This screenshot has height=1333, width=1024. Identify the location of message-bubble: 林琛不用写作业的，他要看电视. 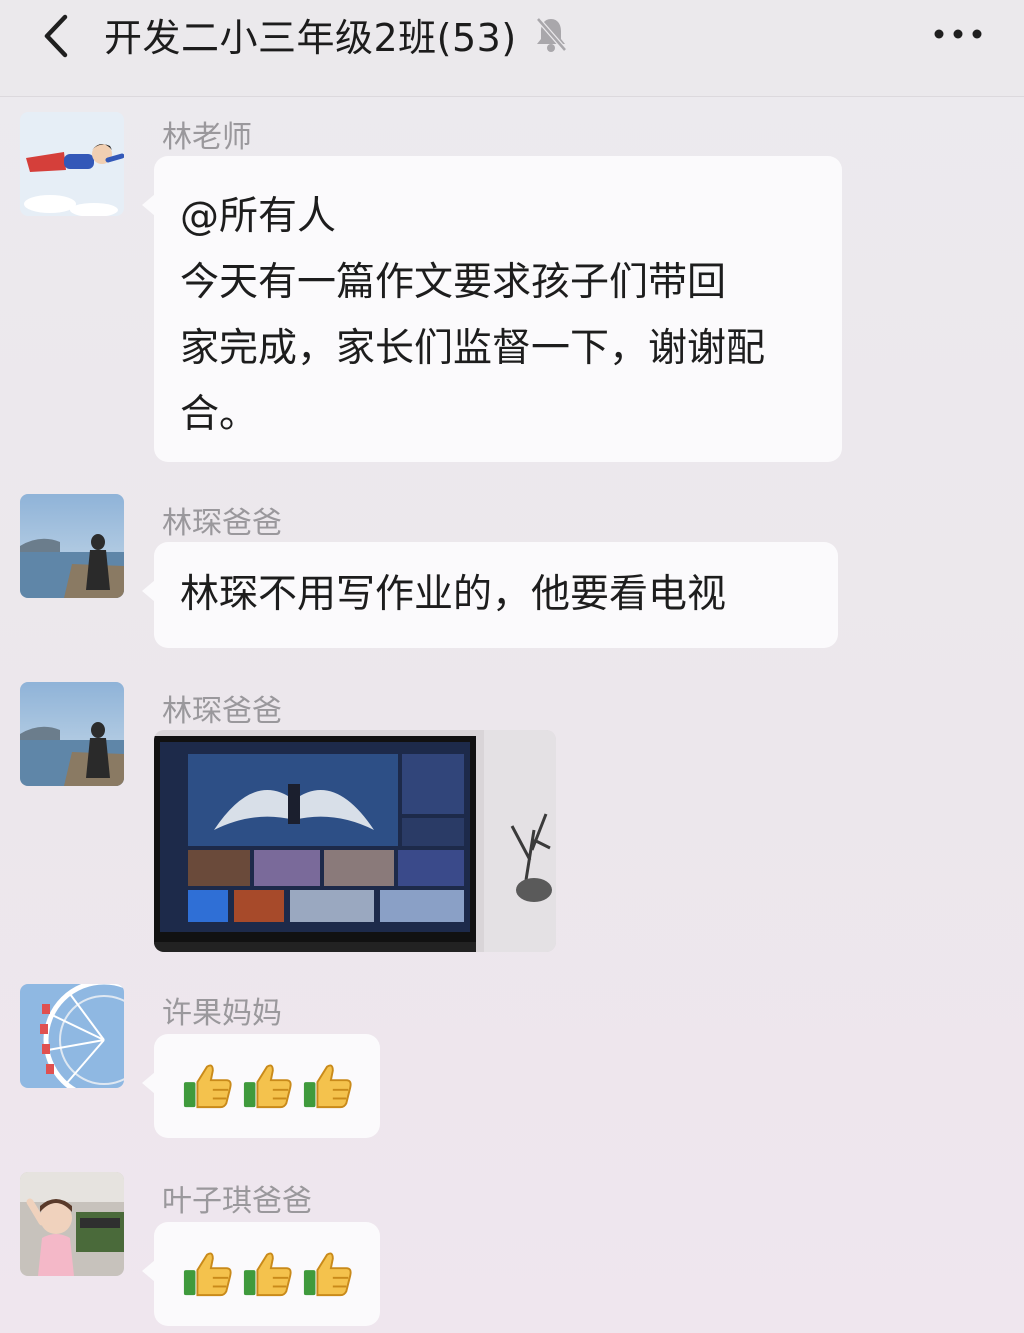
(490, 595).